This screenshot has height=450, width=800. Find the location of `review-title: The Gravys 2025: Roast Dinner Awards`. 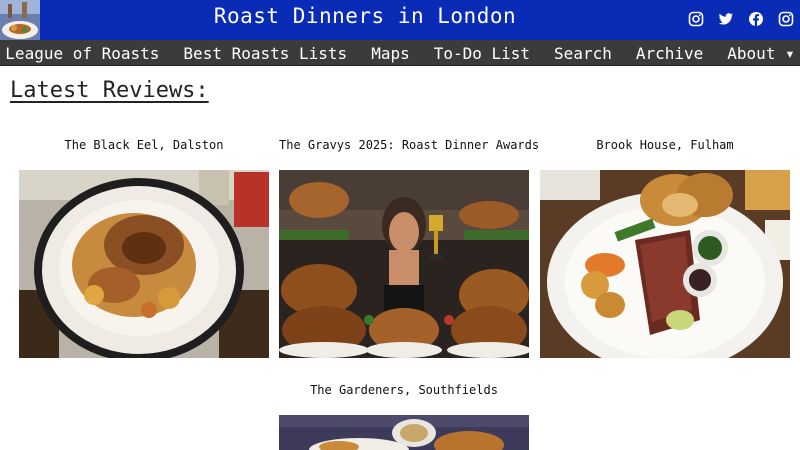

review-title: The Gravys 2025: Roast Dinner Awards is located at coordinates (409, 145).